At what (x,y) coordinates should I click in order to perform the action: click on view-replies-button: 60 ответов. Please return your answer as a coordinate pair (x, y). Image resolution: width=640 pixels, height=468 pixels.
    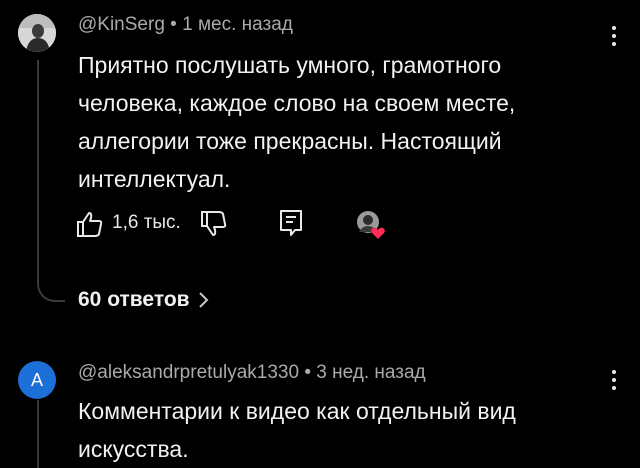
    Looking at the image, I should click on (144, 300).